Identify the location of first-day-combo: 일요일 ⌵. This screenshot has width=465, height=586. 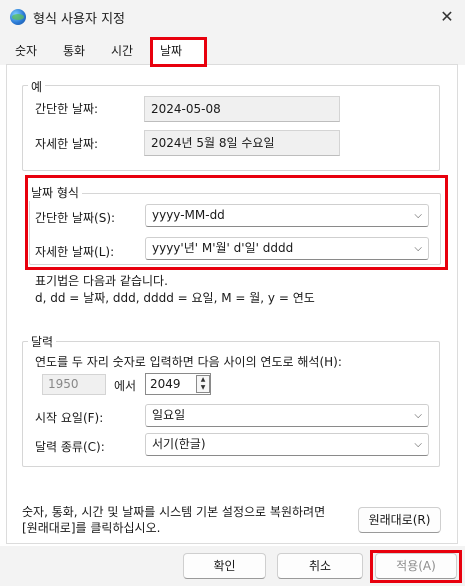
(287, 415).